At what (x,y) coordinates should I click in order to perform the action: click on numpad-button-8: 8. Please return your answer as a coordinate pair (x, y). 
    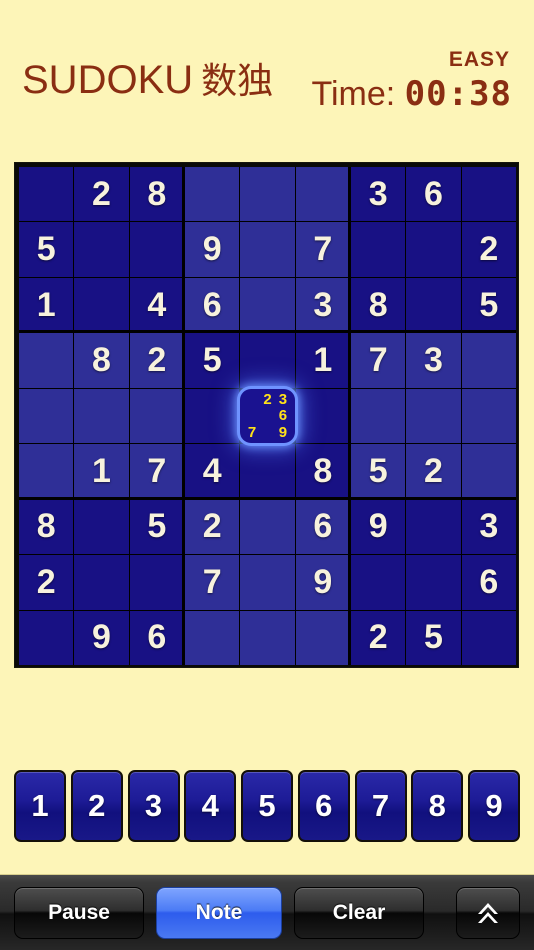
    Looking at the image, I should click on (437, 806).